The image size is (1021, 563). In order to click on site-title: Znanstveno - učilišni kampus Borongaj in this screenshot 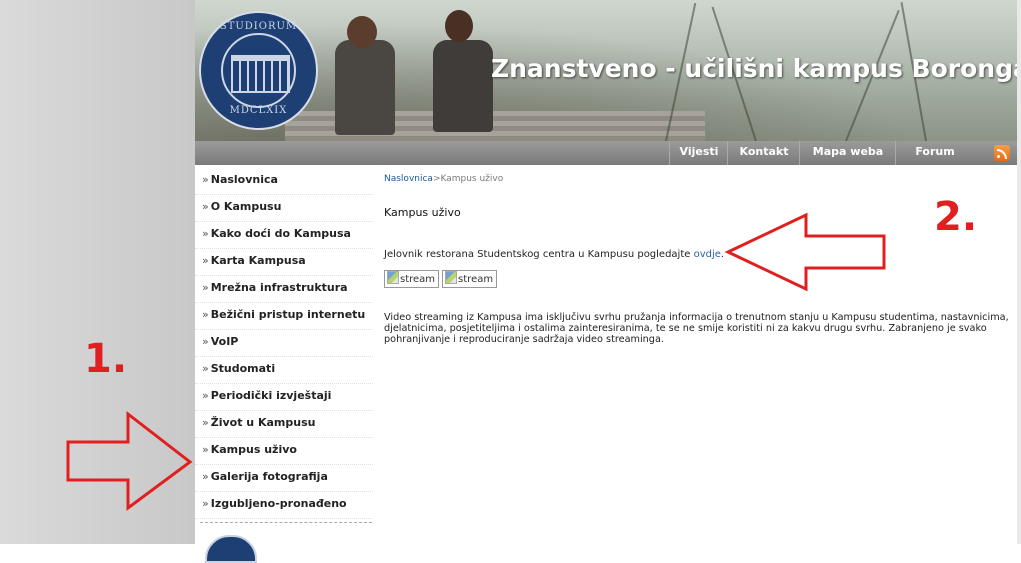, I will do `click(754, 68)`.